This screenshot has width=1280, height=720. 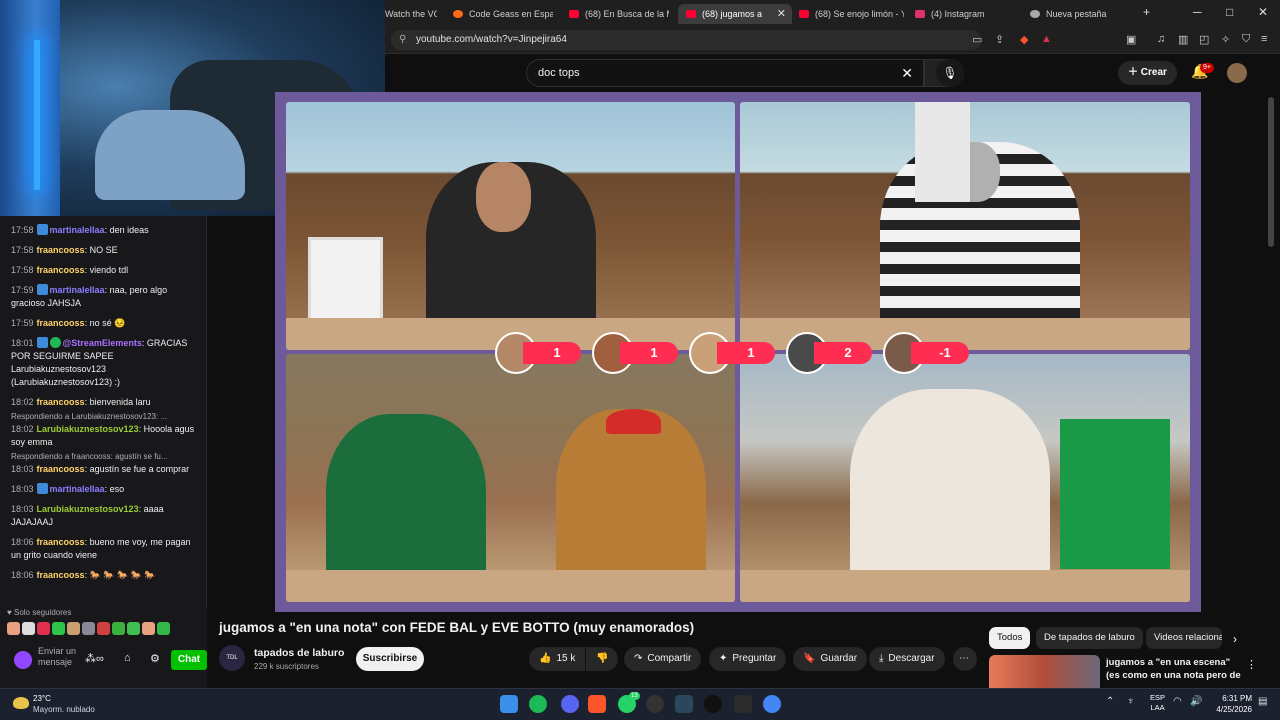 What do you see at coordinates (597, 704) in the screenshot?
I see `brave-icon` at bounding box center [597, 704].